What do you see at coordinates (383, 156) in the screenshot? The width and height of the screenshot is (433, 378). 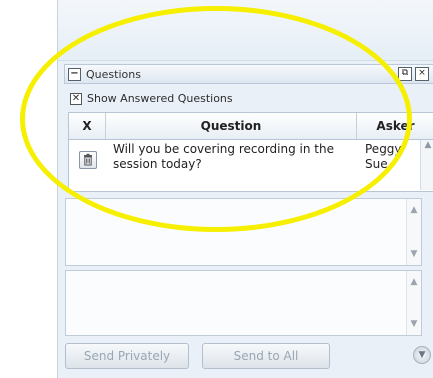 I see `asker-name: Peggy Sue` at bounding box center [383, 156].